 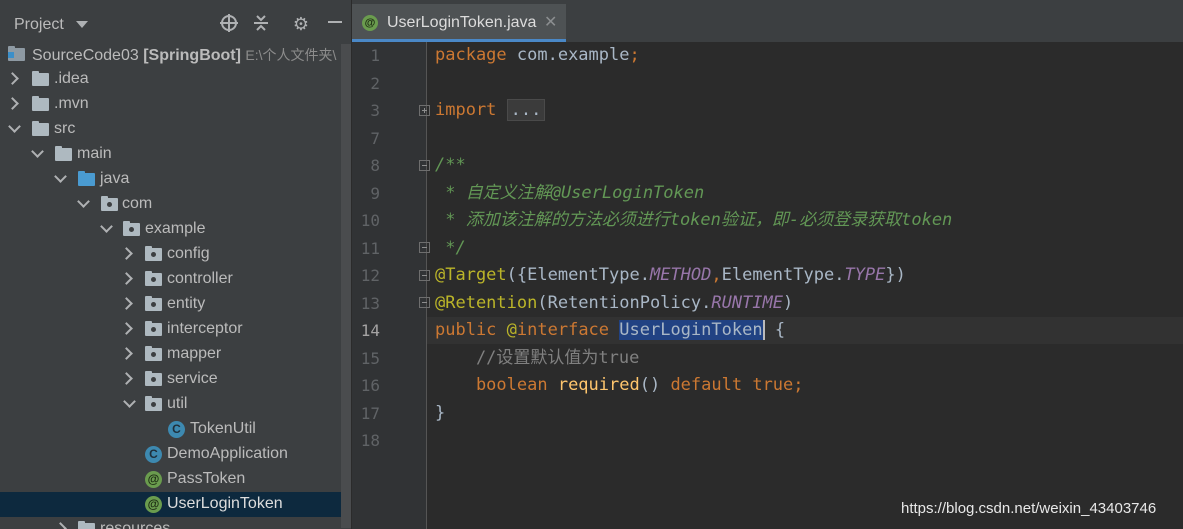 What do you see at coordinates (691, 330) in the screenshot?
I see `selected-identifier: UserLoginToken` at bounding box center [691, 330].